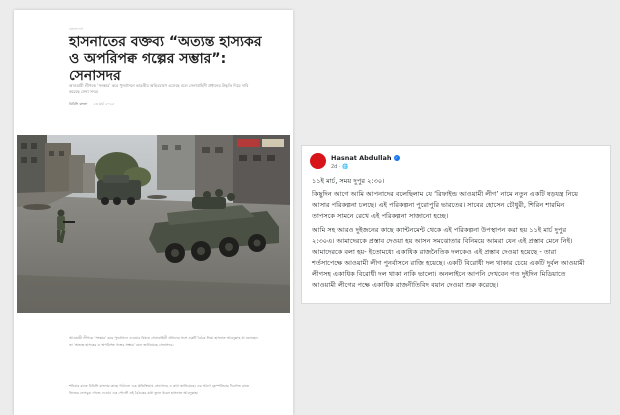  What do you see at coordinates (104, 104) in the screenshot?
I see `byline-date: ২৩ মার্চ ২০২৫` at bounding box center [104, 104].